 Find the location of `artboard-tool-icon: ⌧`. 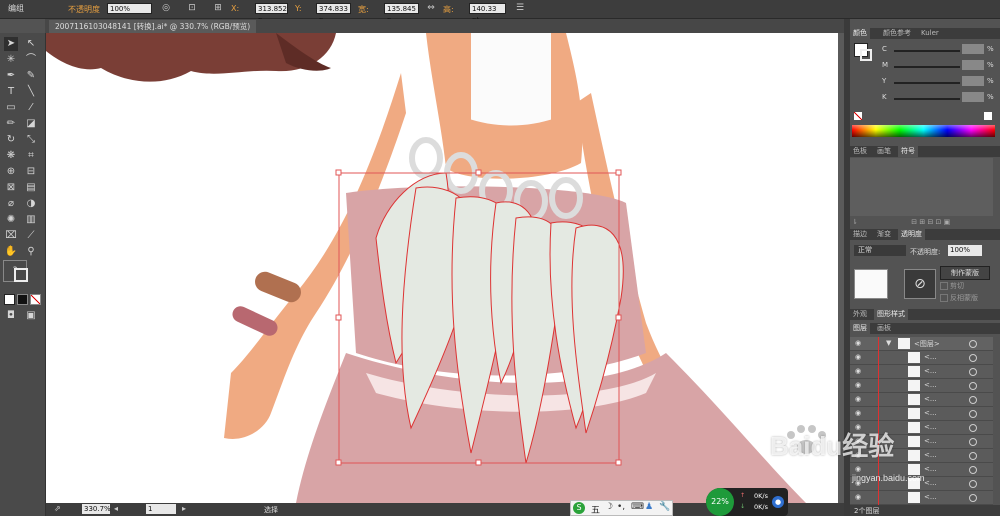

artboard-tool-icon: ⌧ is located at coordinates (11, 236).